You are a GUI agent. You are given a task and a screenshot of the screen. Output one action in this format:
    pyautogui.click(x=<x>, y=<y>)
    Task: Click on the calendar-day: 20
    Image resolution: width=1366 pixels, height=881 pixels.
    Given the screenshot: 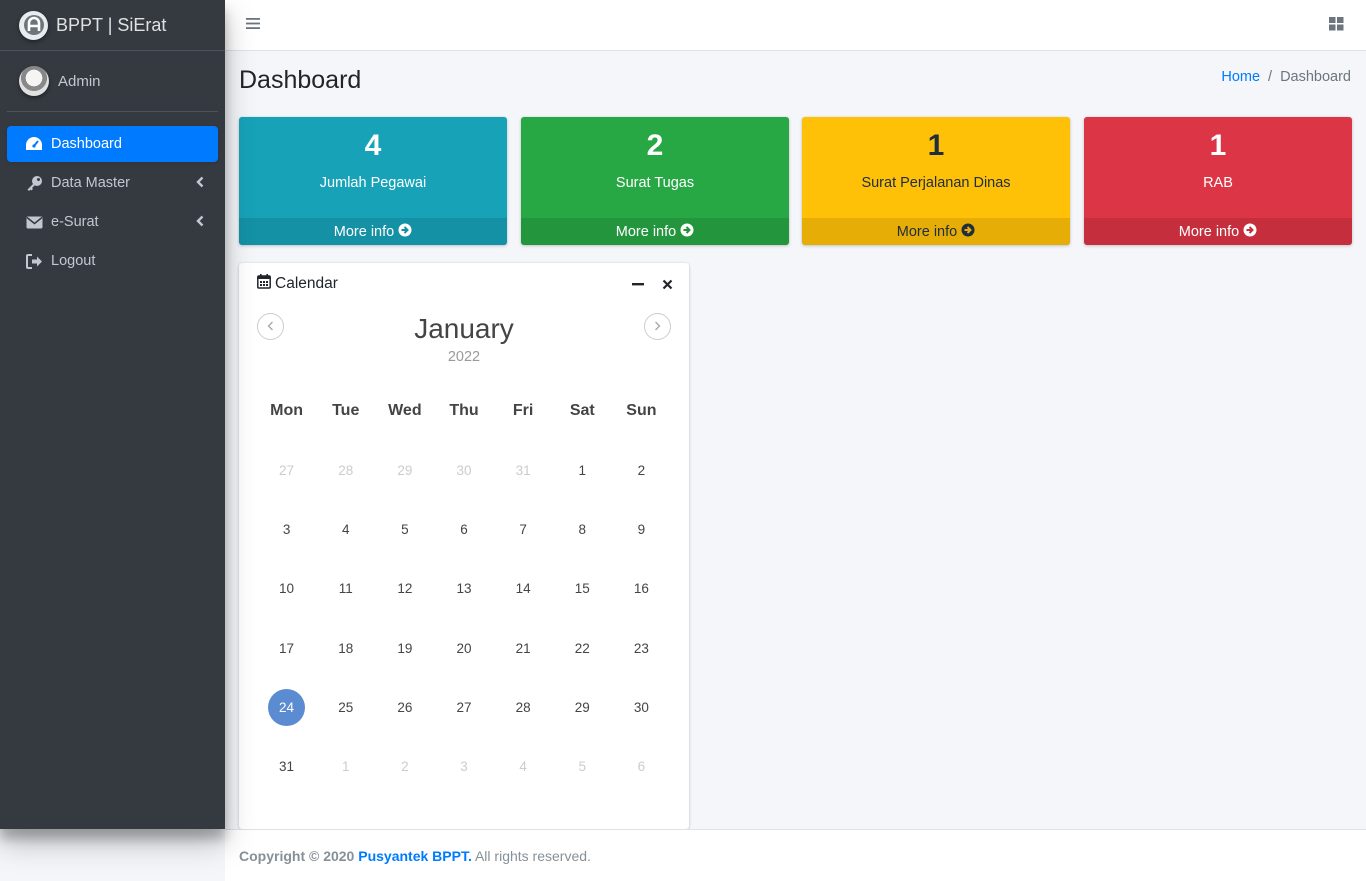 What is the action you would take?
    pyautogui.click(x=463, y=648)
    